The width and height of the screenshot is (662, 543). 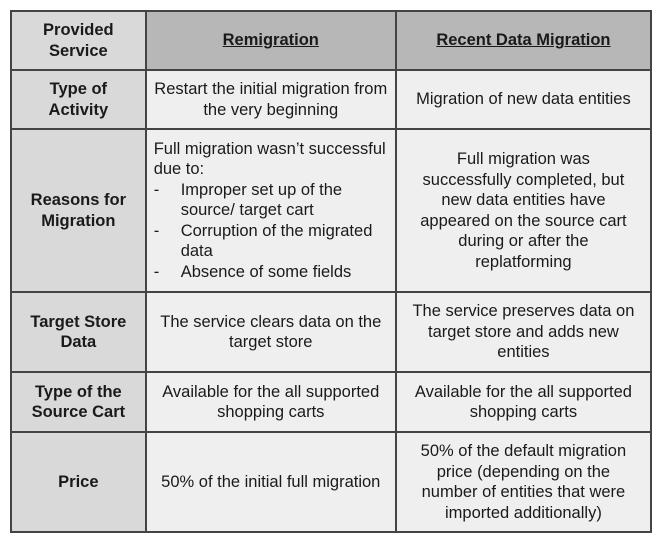 I want to click on reason-item: Absence of some fields, so click(x=271, y=272).